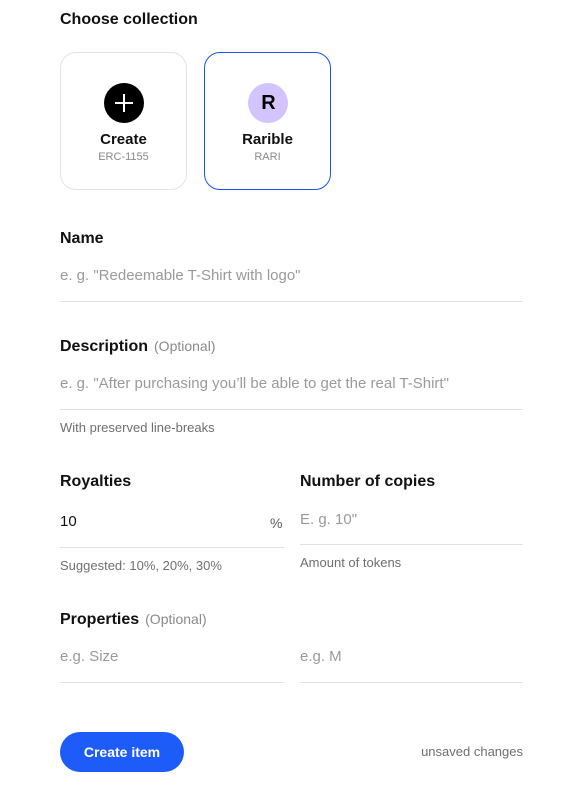 This screenshot has width=564, height=808. I want to click on collection-card-subtitle: ERC-1155, so click(123, 157).